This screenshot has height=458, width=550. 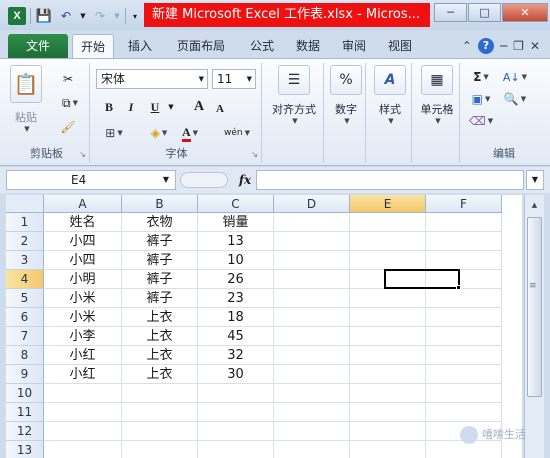 What do you see at coordinates (25, 449) in the screenshot?
I see `row-header-13: 13` at bounding box center [25, 449].